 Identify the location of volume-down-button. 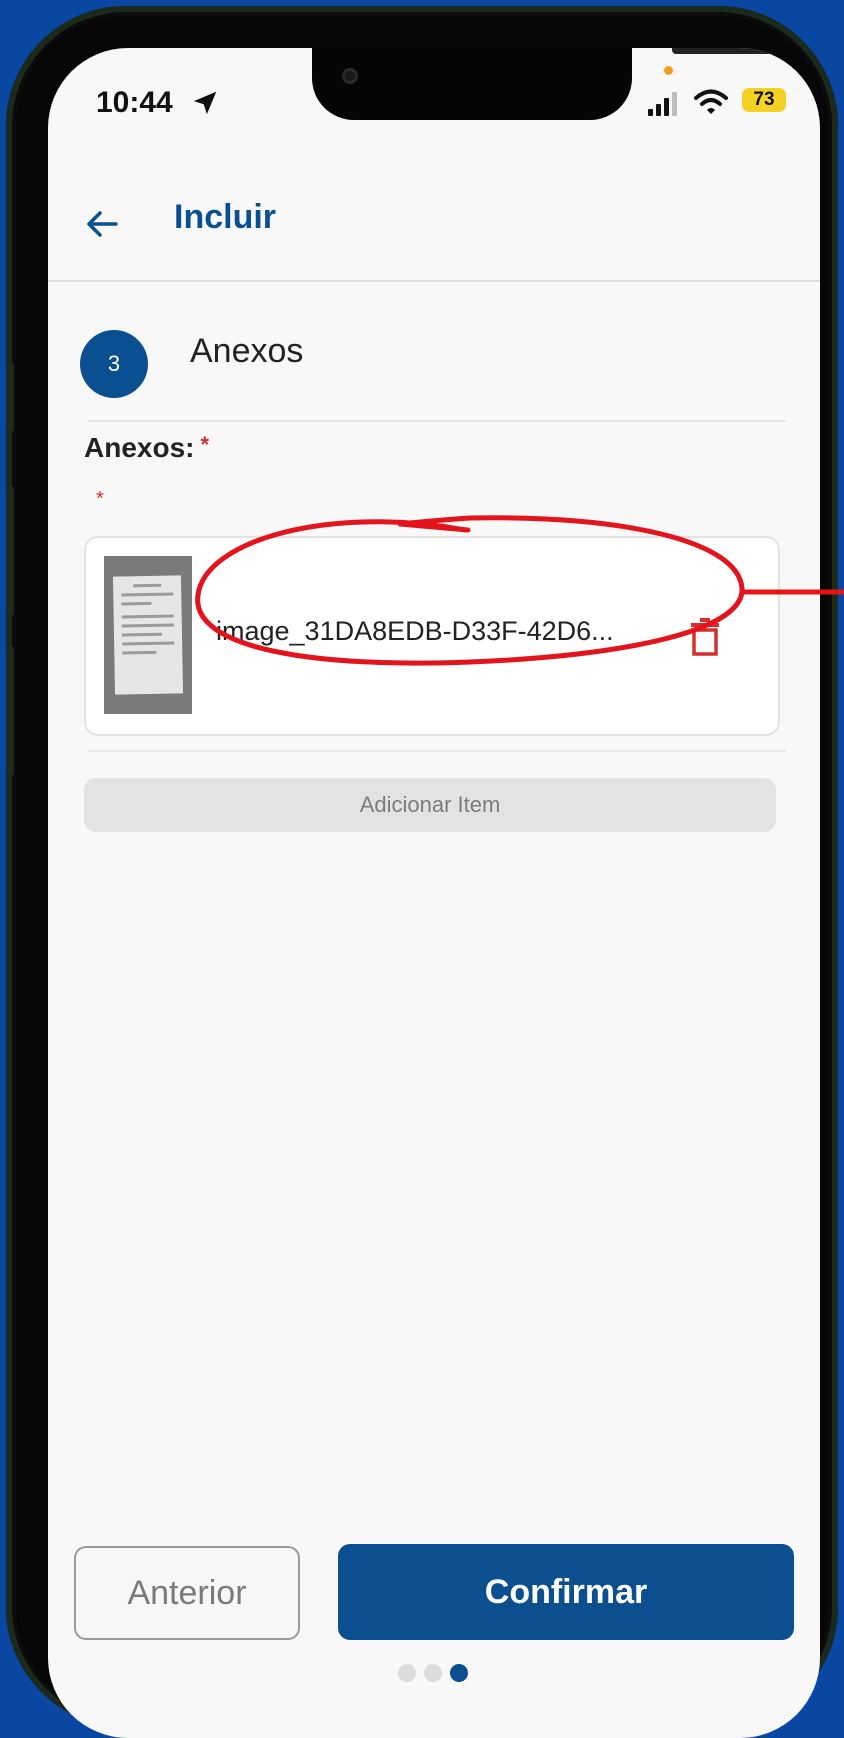
(10, 711).